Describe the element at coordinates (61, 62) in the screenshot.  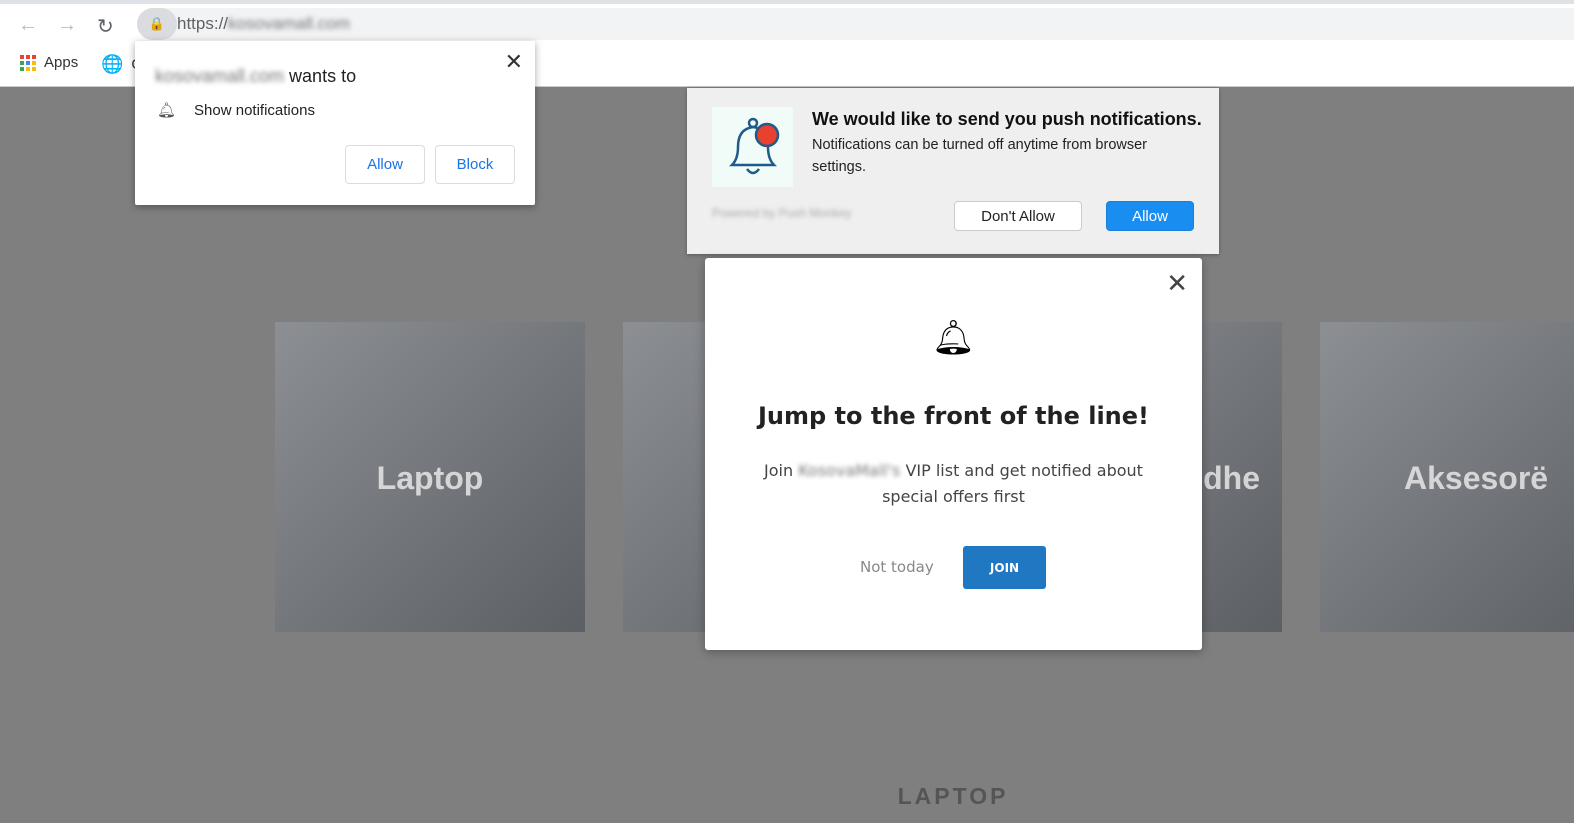
I see `bookmark-label: Apps` at that location.